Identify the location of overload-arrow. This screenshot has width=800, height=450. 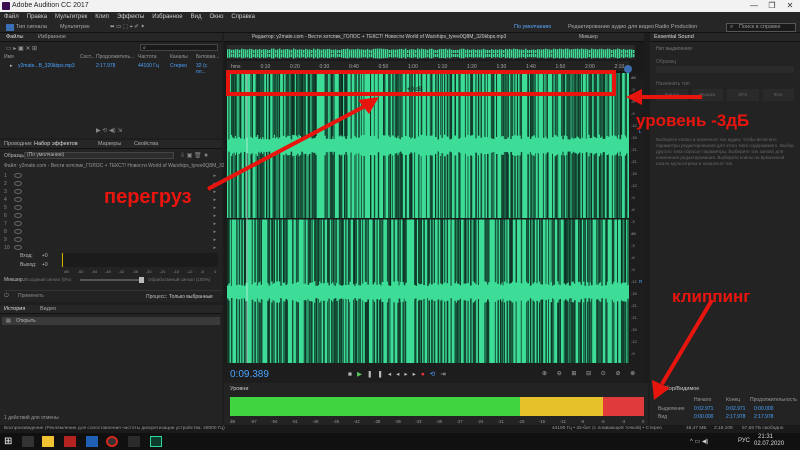
(287, 147).